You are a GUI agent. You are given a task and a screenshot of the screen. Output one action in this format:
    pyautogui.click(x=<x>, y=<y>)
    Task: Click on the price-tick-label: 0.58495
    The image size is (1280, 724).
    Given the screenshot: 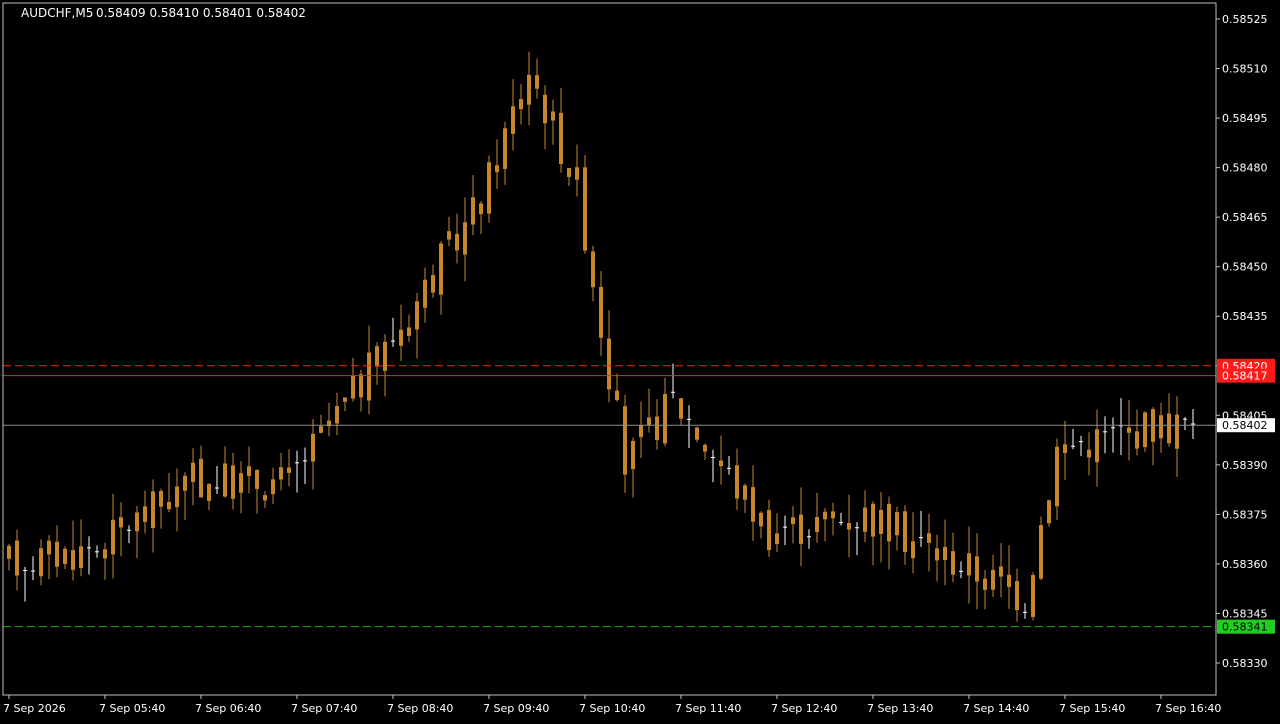 What is the action you would take?
    pyautogui.click(x=1245, y=118)
    